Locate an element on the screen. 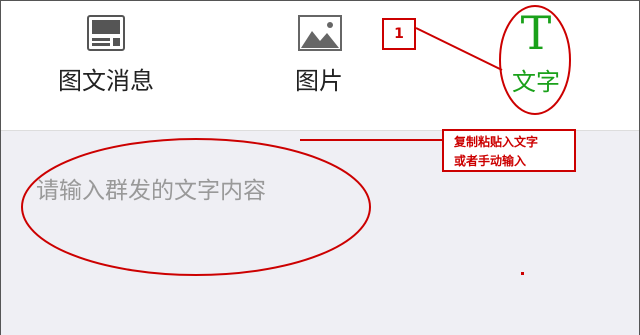  annotation-step-badge: 1 is located at coordinates (399, 34).